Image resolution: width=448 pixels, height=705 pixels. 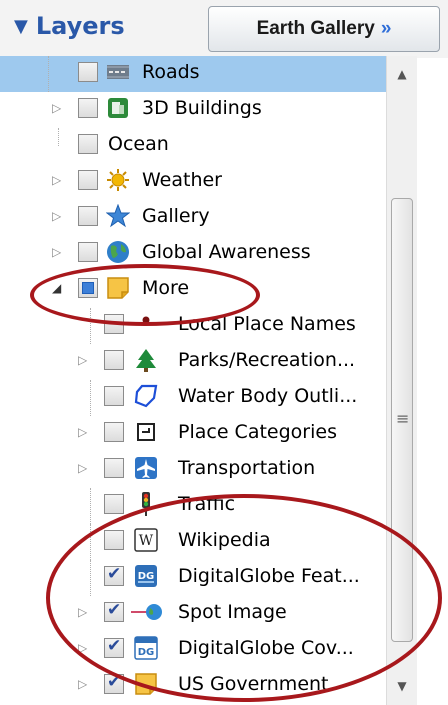 I want to click on layer-row-traffic: Traffic, so click(x=193, y=506).